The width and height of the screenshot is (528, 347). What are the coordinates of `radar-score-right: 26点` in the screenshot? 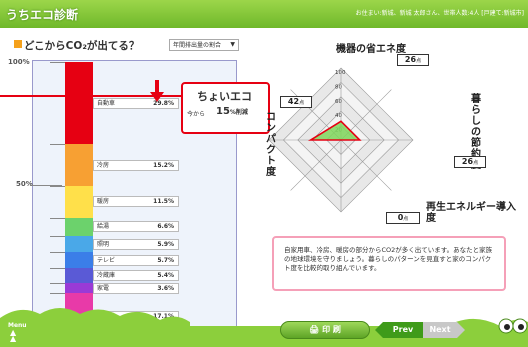 It's located at (470, 162).